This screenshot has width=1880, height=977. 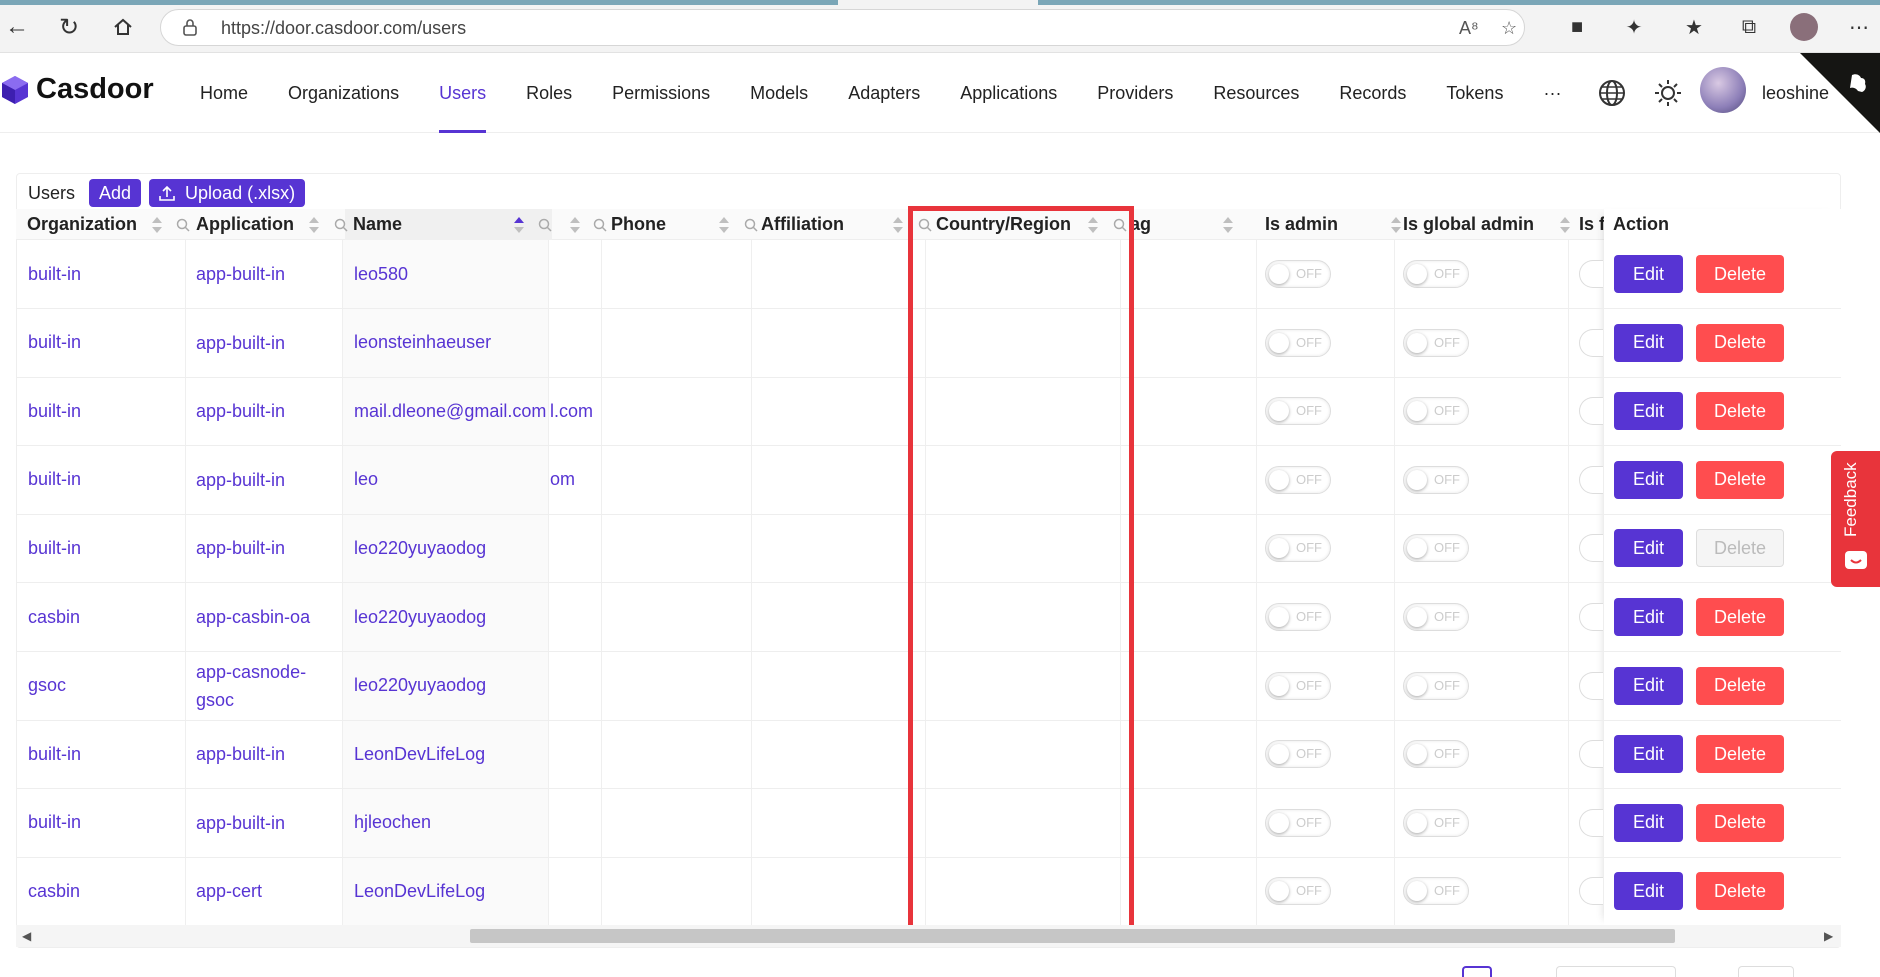 What do you see at coordinates (450, 411) in the screenshot?
I see `user-name-link: mail.dleone@gmail.com` at bounding box center [450, 411].